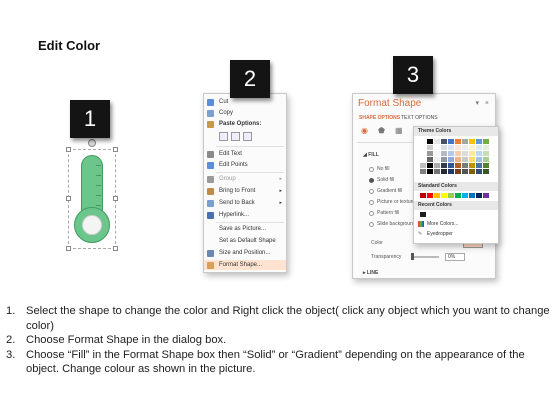 This screenshot has height=420, width=560. What do you see at coordinates (245, 165) in the screenshot?
I see `menu-item-edit-points: Edit Points` at bounding box center [245, 165].